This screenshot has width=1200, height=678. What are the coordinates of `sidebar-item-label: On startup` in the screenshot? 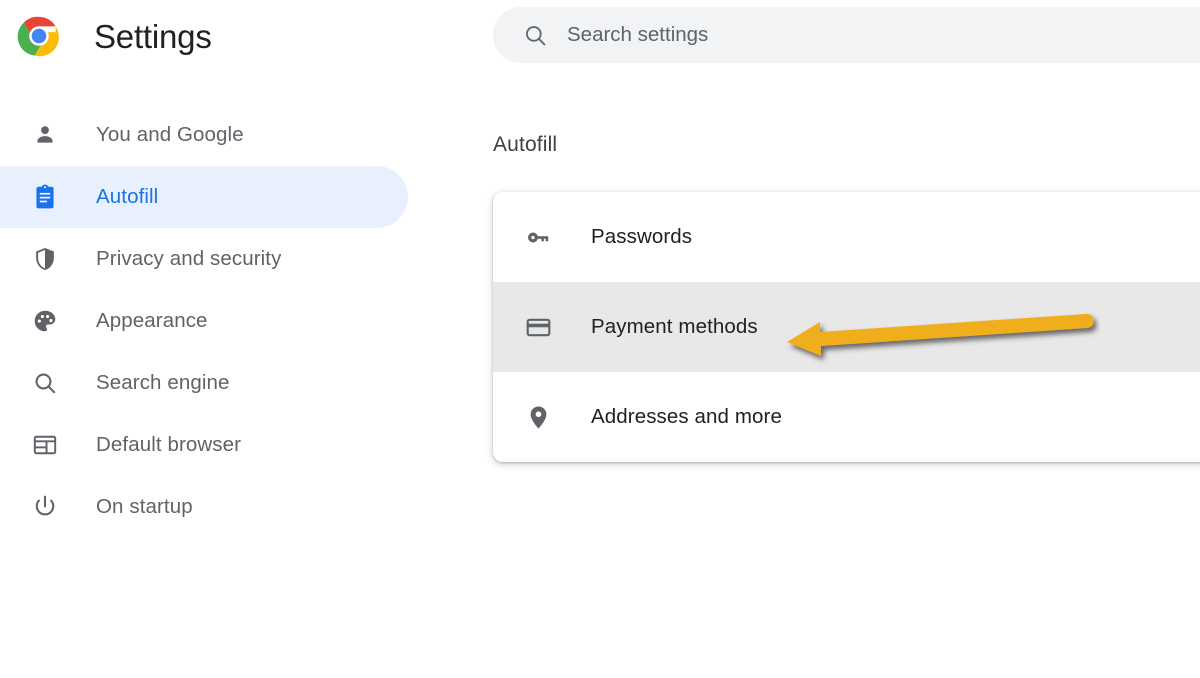 It's located at (144, 506).